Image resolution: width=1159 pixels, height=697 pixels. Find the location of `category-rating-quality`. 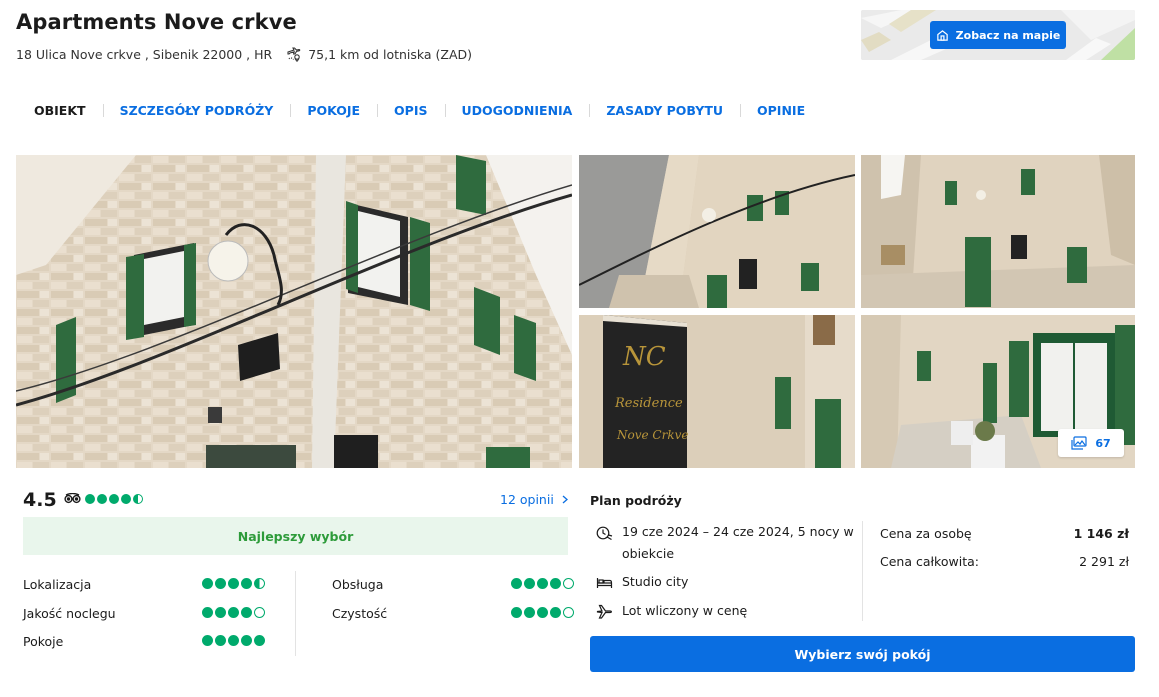

category-rating-quality is located at coordinates (233, 612).